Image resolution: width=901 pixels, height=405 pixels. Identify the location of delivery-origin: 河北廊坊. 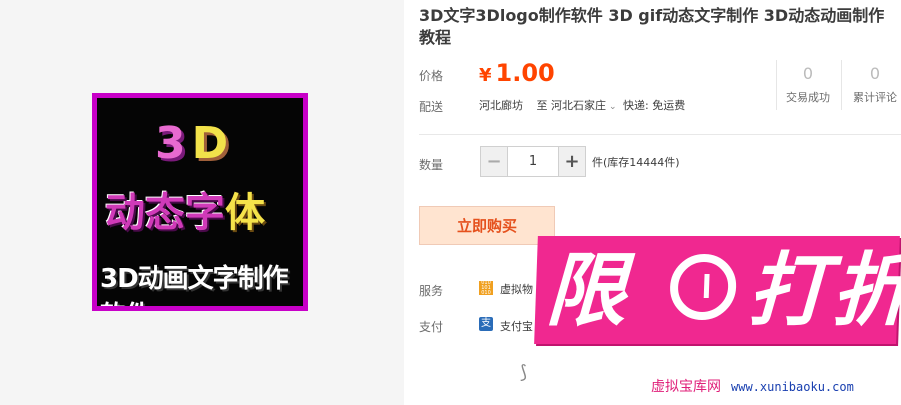
(501, 105).